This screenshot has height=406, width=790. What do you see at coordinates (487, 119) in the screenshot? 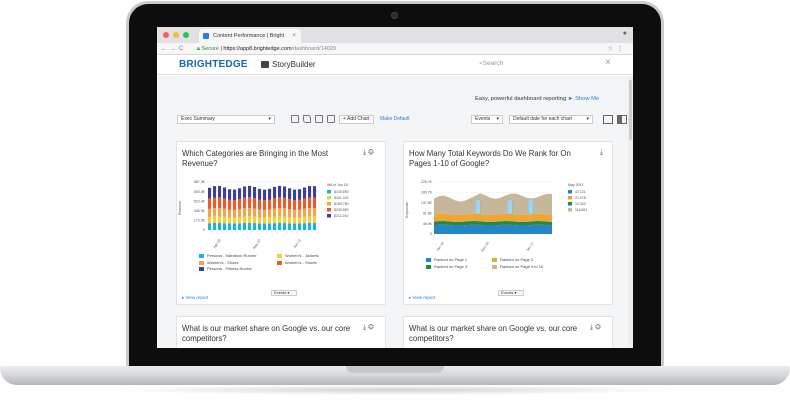
I see `events-select: Events ▾` at bounding box center [487, 119].